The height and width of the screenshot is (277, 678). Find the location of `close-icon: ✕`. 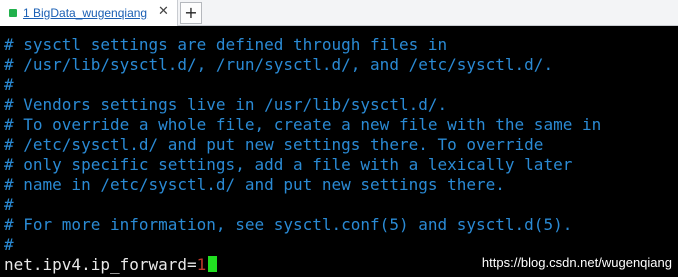

close-icon: ✕ is located at coordinates (163, 12).